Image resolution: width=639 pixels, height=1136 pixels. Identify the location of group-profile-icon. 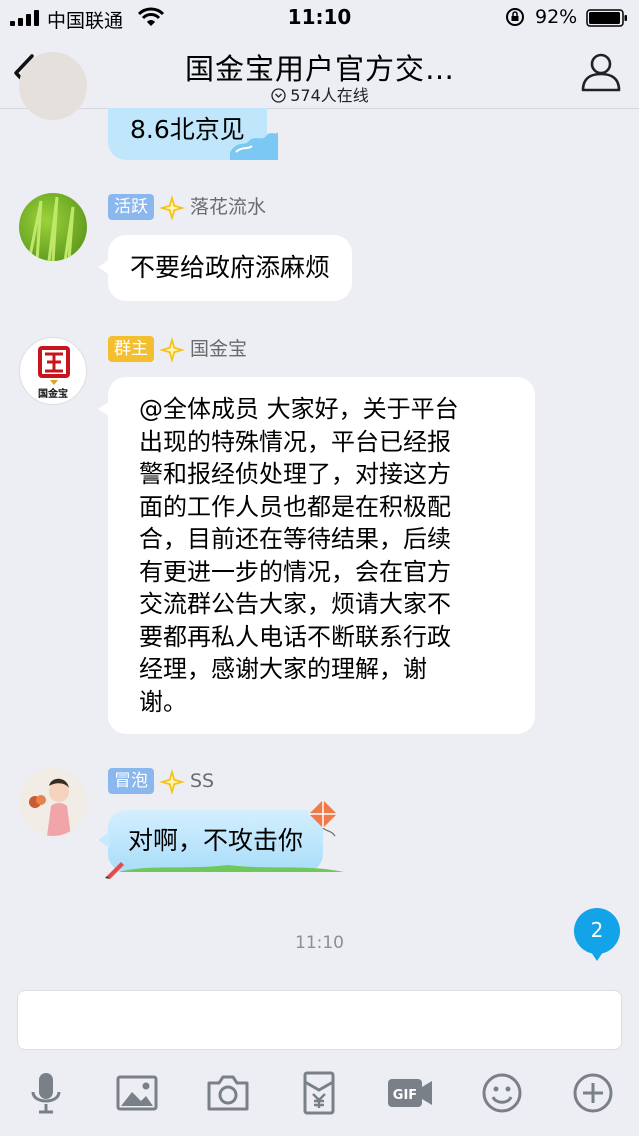
(601, 72).